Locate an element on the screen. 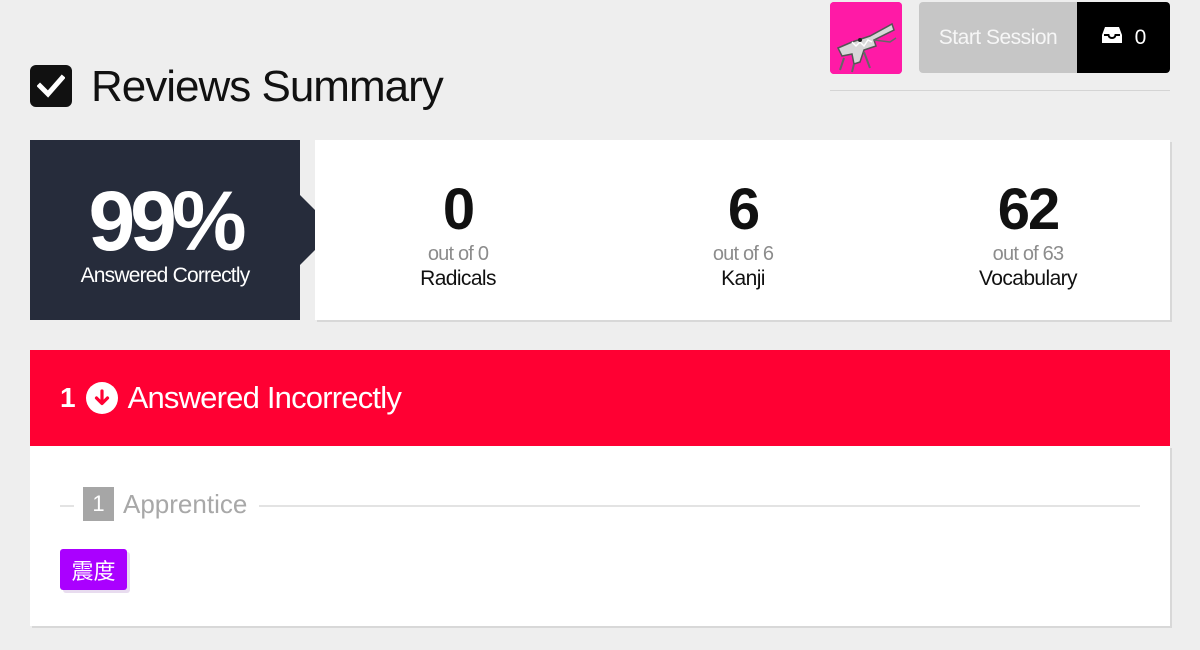 Image resolution: width=1200 pixels, height=650 pixels. review-queue-button: 0 is located at coordinates (1123, 37).